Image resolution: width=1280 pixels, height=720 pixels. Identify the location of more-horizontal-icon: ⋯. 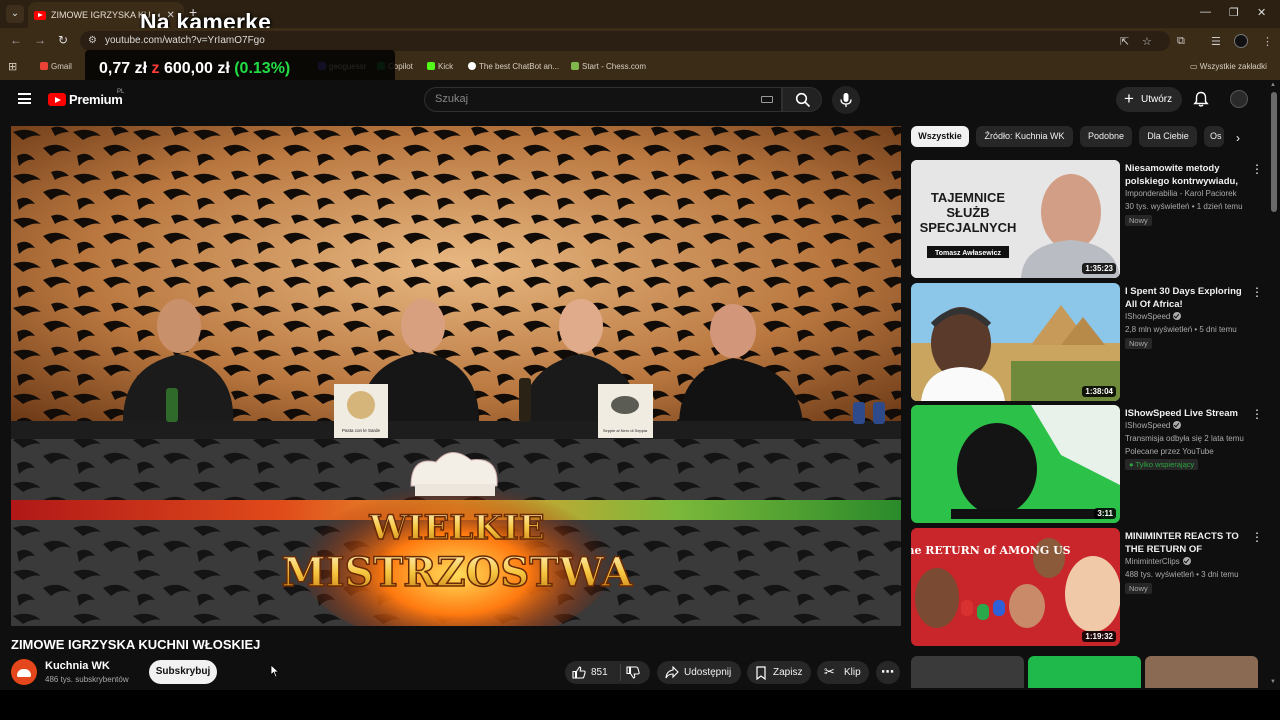
(887, 671).